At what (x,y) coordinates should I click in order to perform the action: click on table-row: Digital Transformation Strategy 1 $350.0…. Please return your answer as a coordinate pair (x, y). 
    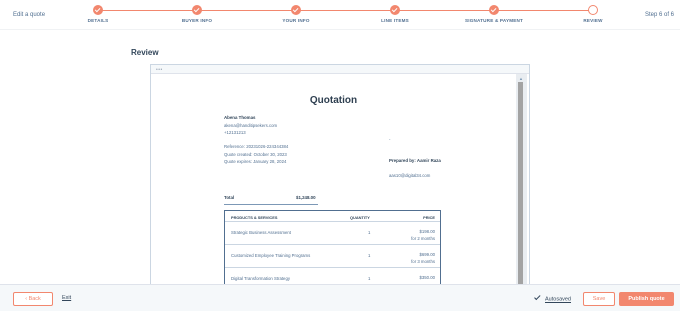
    Looking at the image, I should click on (332, 276).